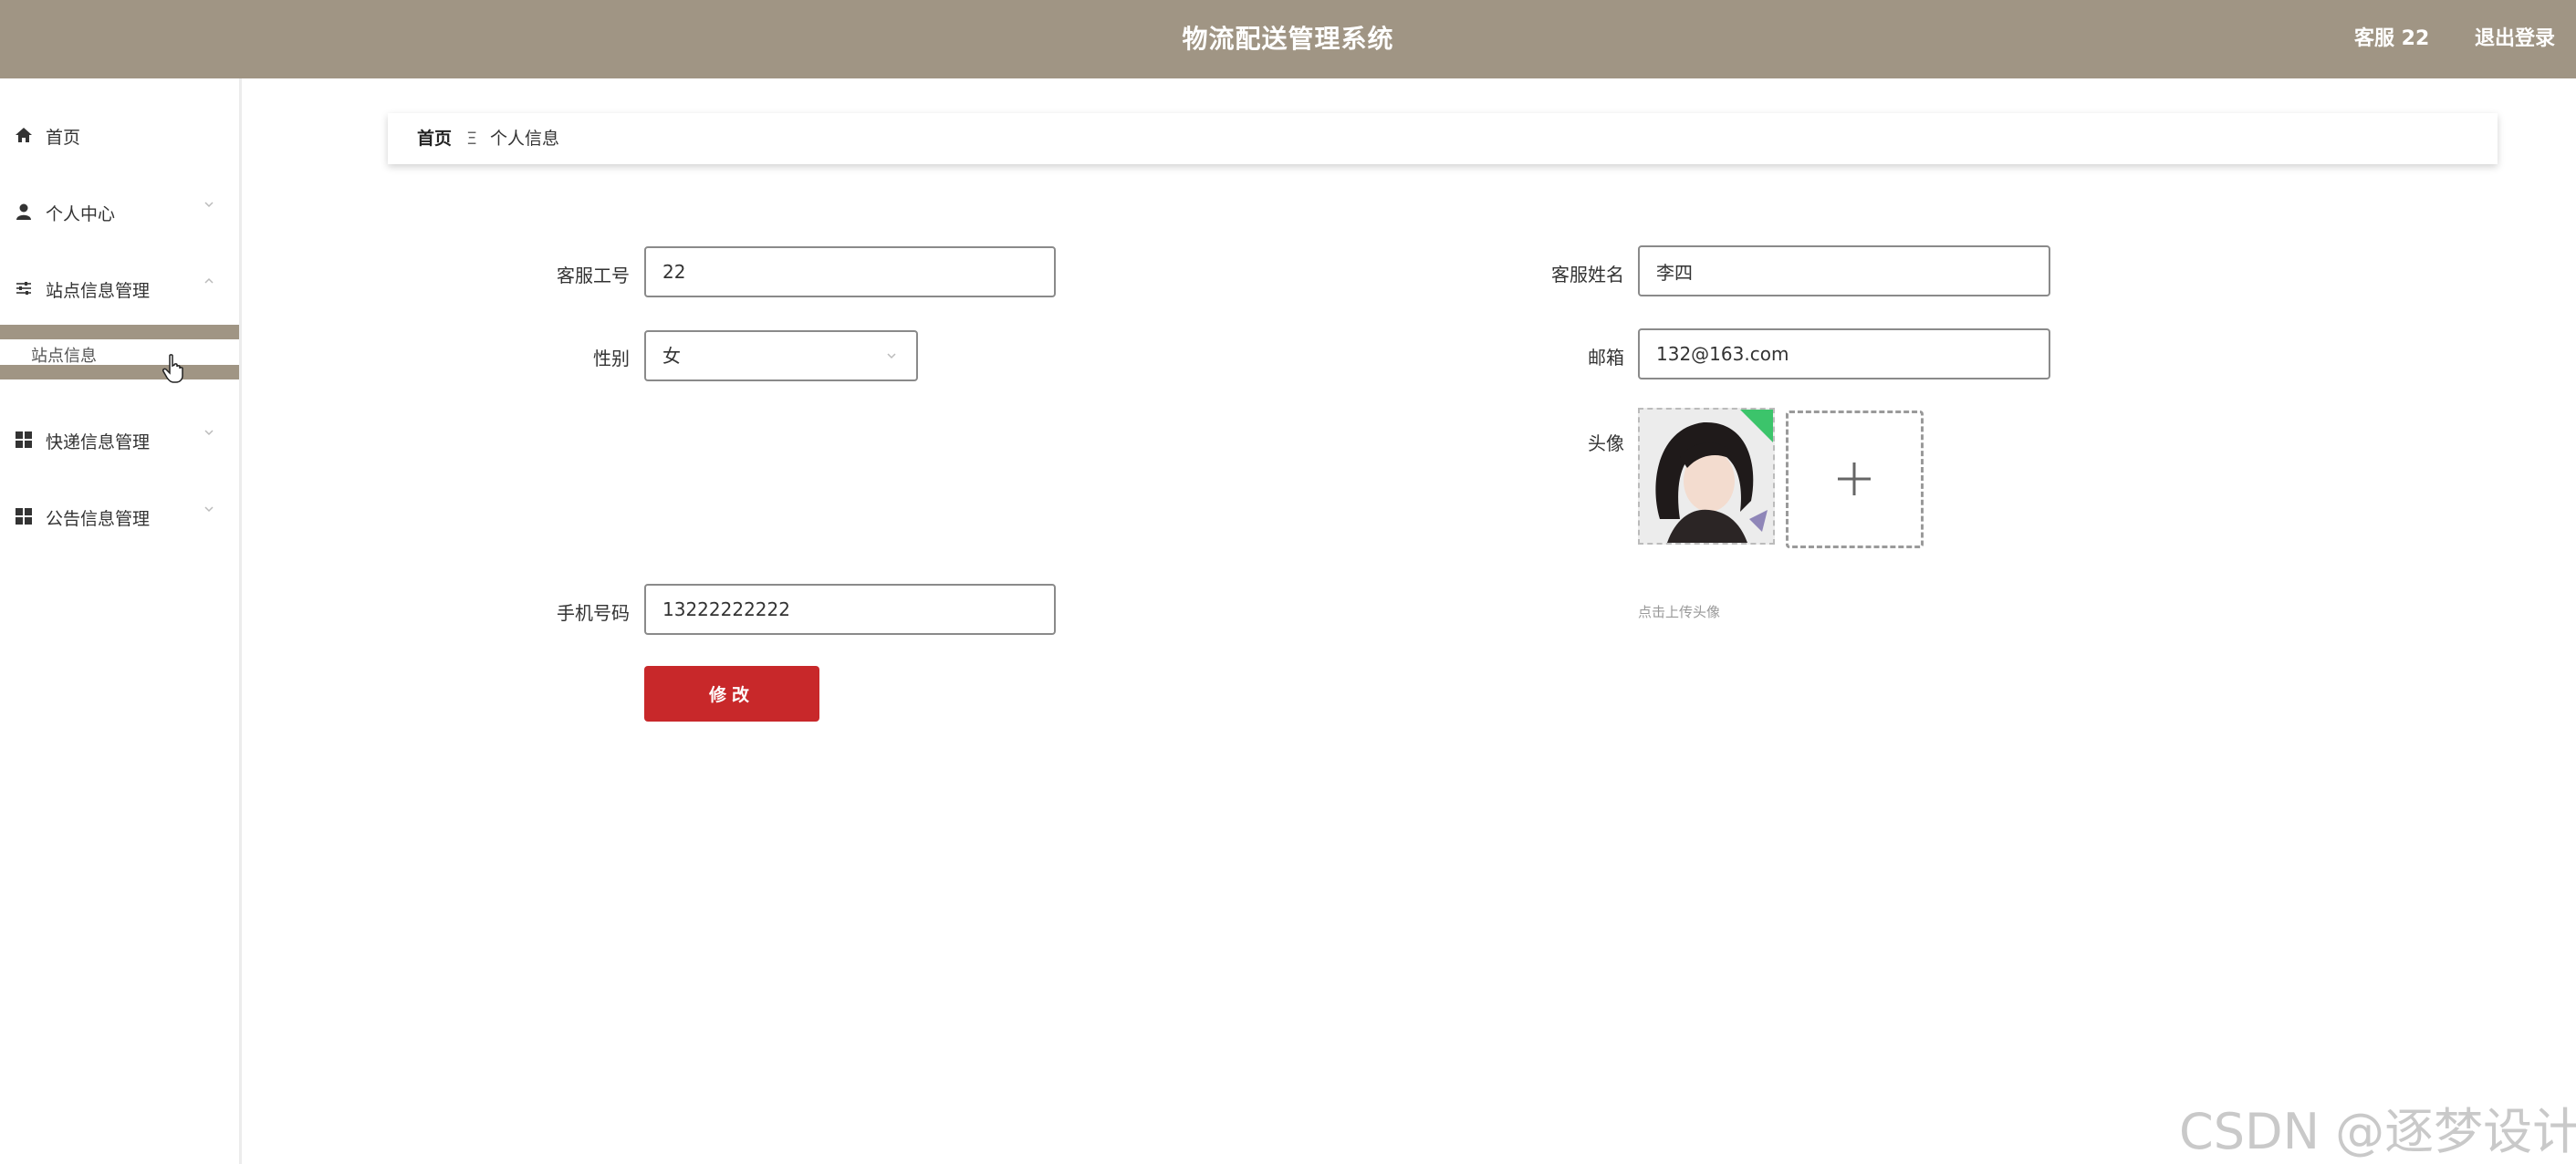  What do you see at coordinates (1443, 138) in the screenshot?
I see `breadcrumb: 首页 Ξ 个人信息` at bounding box center [1443, 138].